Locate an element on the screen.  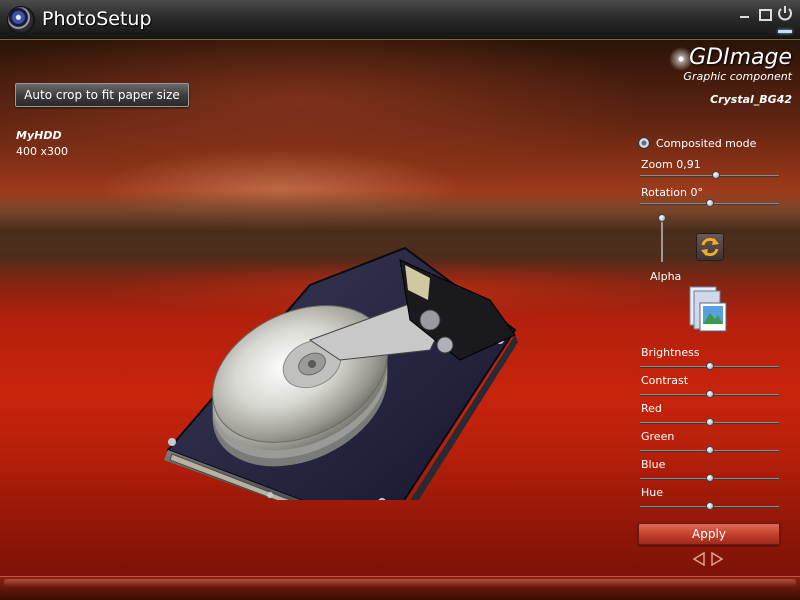
triangle-right-icon is located at coordinates (717, 559).